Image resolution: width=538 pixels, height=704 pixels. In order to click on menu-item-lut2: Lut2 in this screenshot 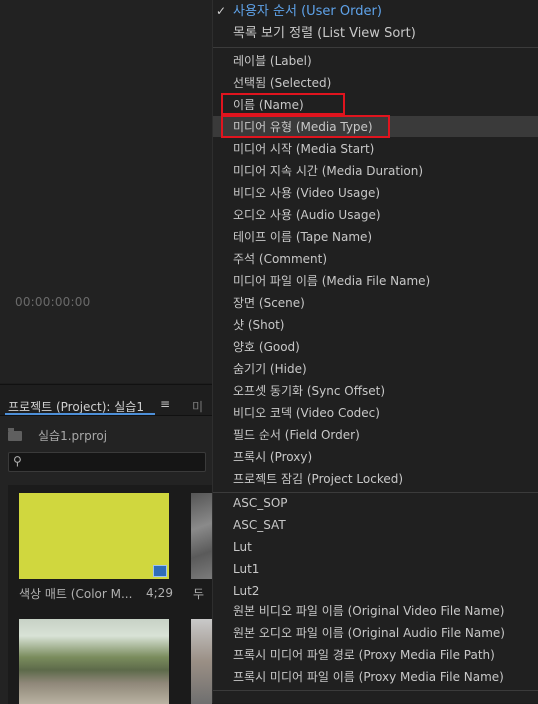, I will do `click(246, 591)`.